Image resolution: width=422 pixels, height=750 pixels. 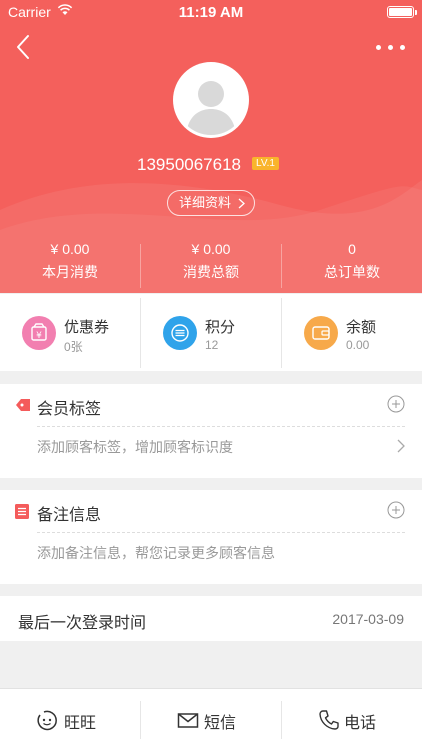 I want to click on last-login-date: 2017-03-09, so click(x=368, y=619).